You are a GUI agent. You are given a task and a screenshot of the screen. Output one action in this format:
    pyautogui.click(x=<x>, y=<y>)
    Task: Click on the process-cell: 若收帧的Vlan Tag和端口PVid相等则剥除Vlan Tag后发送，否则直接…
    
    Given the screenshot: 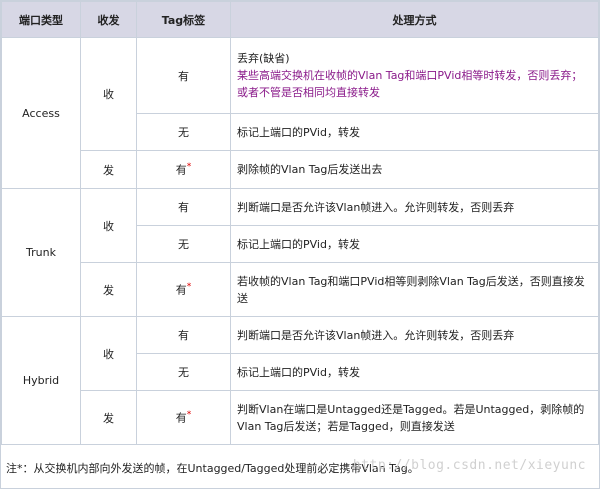 What is the action you would take?
    pyautogui.click(x=414, y=289)
    